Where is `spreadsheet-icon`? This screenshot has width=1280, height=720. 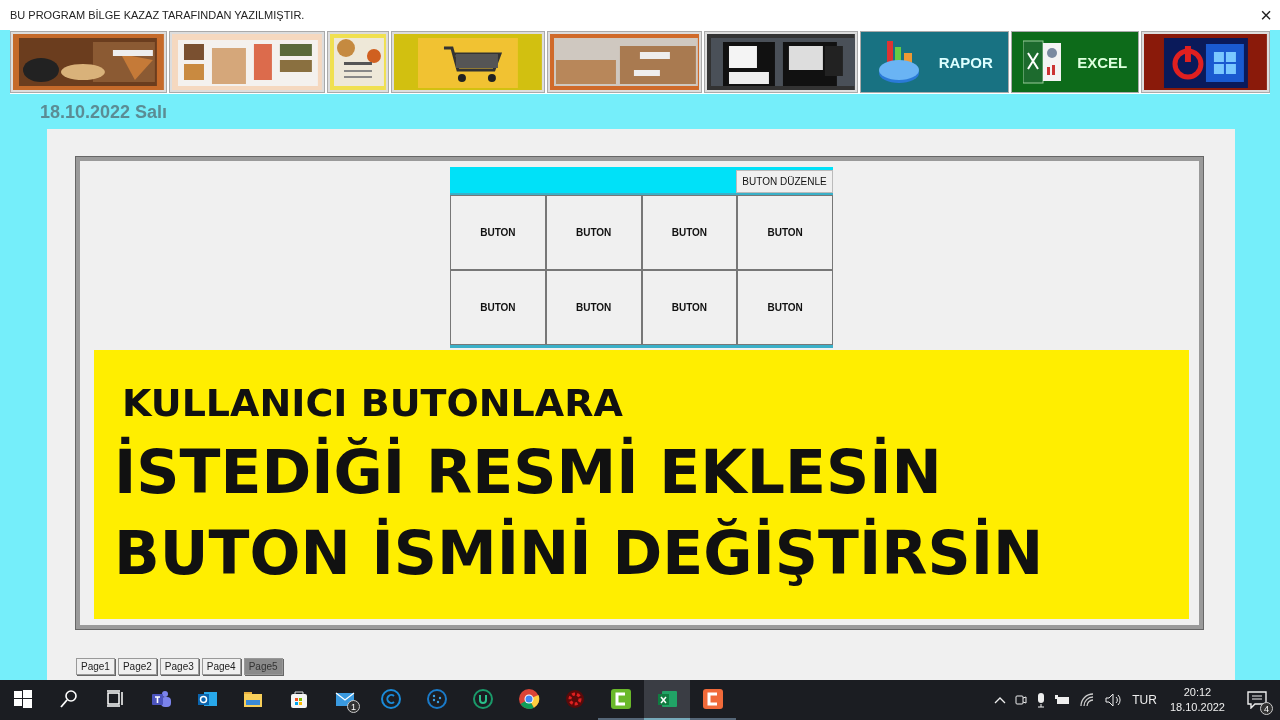 spreadsheet-icon is located at coordinates (667, 699).